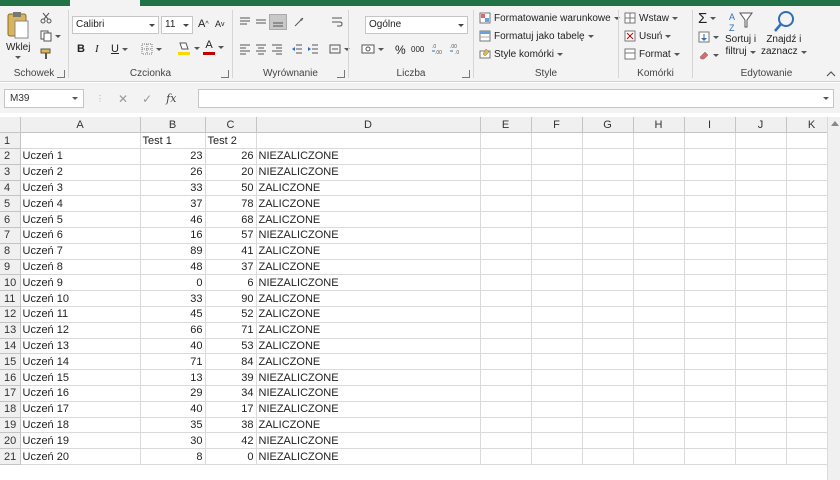  I want to click on align-middle-icon, so click(261, 22).